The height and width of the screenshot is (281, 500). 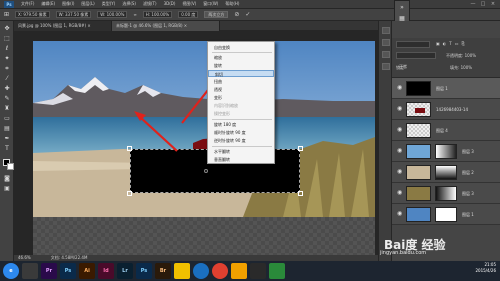 What do you see at coordinates (166, 26) in the screenshot?
I see `tab-untitled-doc: 未标题-1 @ 46.6% (图层 1, RGB/8) ×` at bounding box center [166, 26].